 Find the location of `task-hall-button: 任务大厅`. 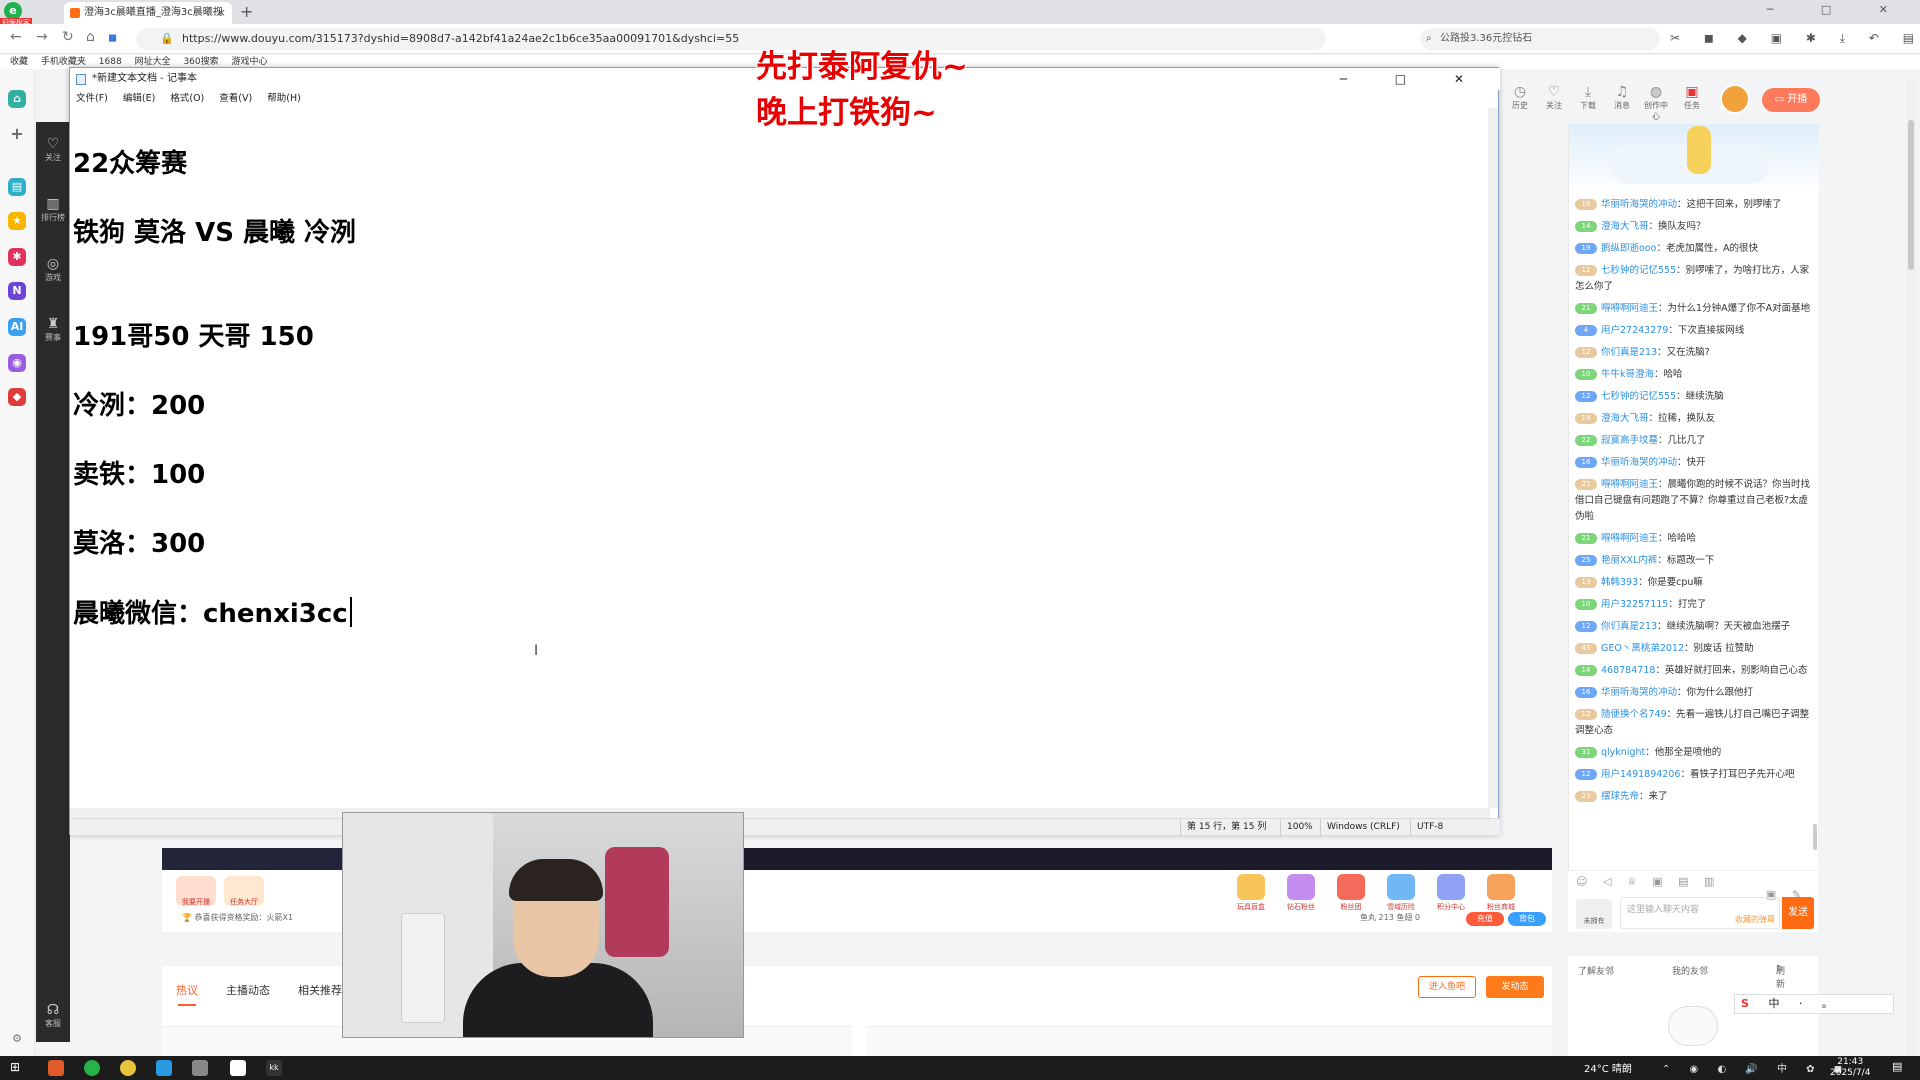

task-hall-button: 任务大厅 is located at coordinates (244, 891).